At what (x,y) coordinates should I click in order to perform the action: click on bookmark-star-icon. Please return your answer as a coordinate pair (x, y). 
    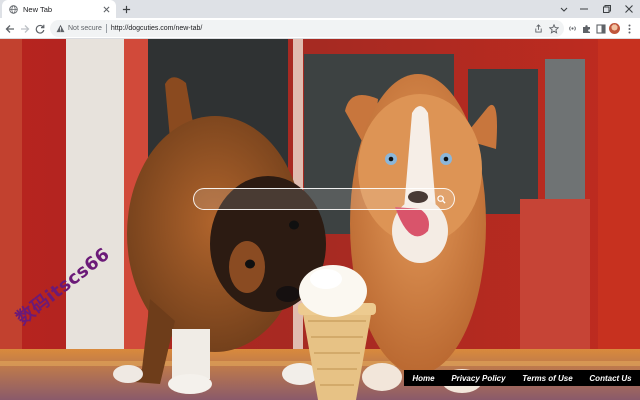
    Looking at the image, I should click on (554, 29).